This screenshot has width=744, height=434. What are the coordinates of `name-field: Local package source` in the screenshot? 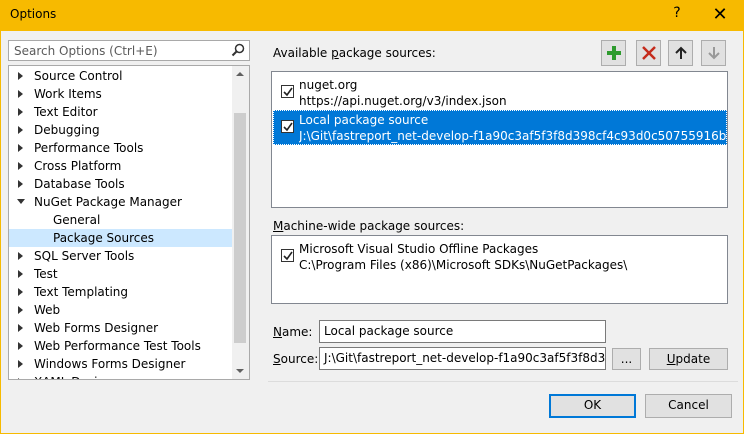 It's located at (462, 331).